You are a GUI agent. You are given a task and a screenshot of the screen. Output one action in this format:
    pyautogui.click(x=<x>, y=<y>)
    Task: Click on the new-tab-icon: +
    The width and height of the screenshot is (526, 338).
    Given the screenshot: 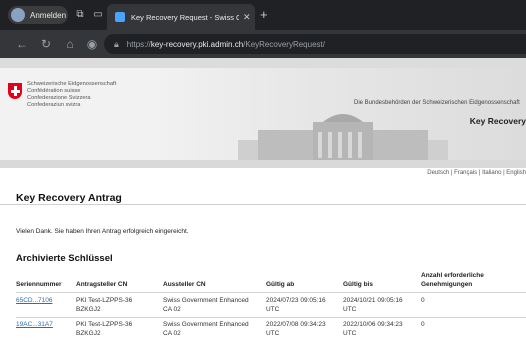 What is the action you would take?
    pyautogui.click(x=264, y=14)
    